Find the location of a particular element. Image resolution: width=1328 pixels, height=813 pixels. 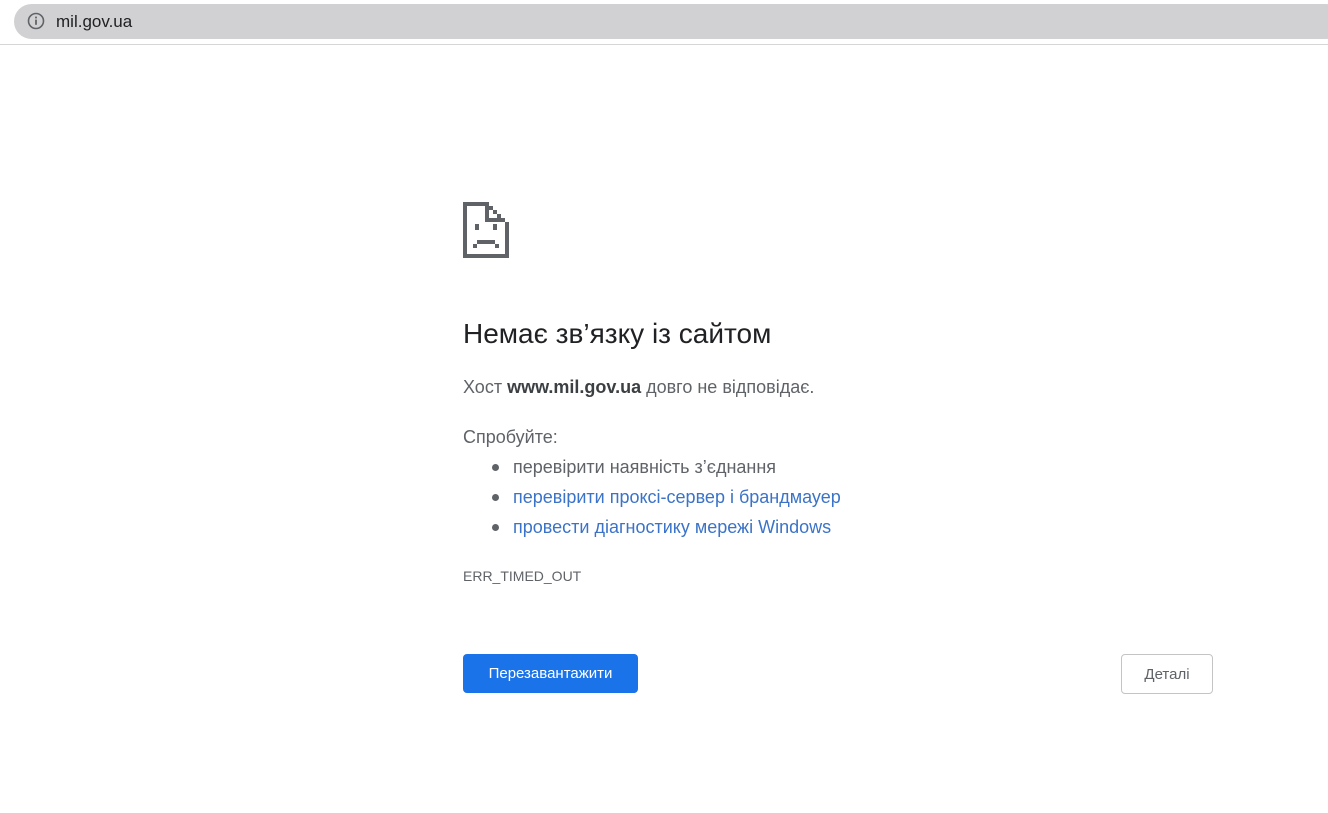

host-message: Хост www.mil.gov.ua довго не відповідає. is located at coordinates (638, 387).